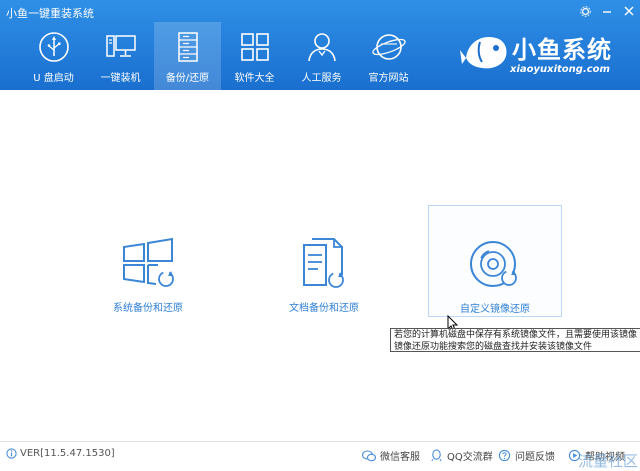 This screenshot has width=640, height=471. I want to click on nav-item-backup-restore: 备份/还原, so click(187, 56).